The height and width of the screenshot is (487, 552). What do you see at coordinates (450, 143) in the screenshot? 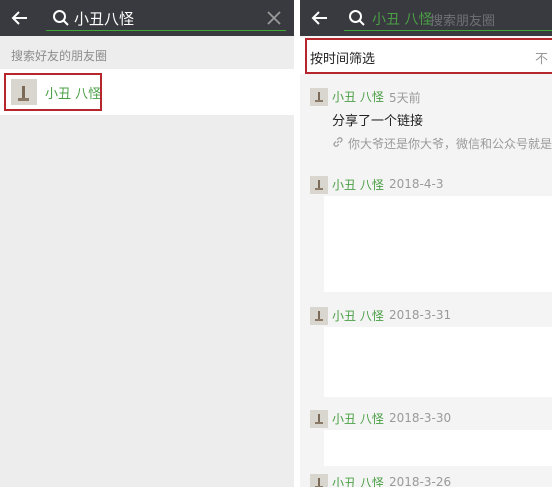
I see `shared-link: 你大爷还是你大爷，微信和公众号就是互` at bounding box center [450, 143].